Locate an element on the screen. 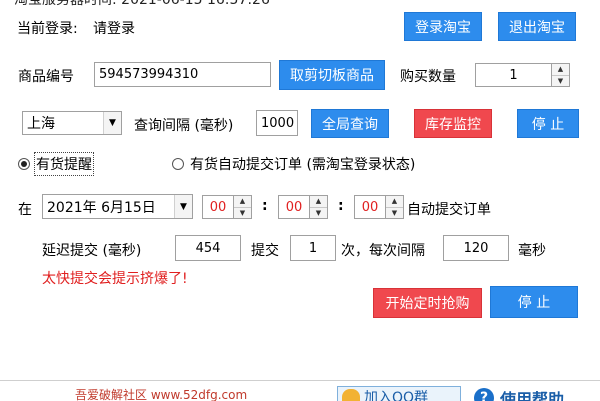  hour-value: 00 is located at coordinates (218, 207).